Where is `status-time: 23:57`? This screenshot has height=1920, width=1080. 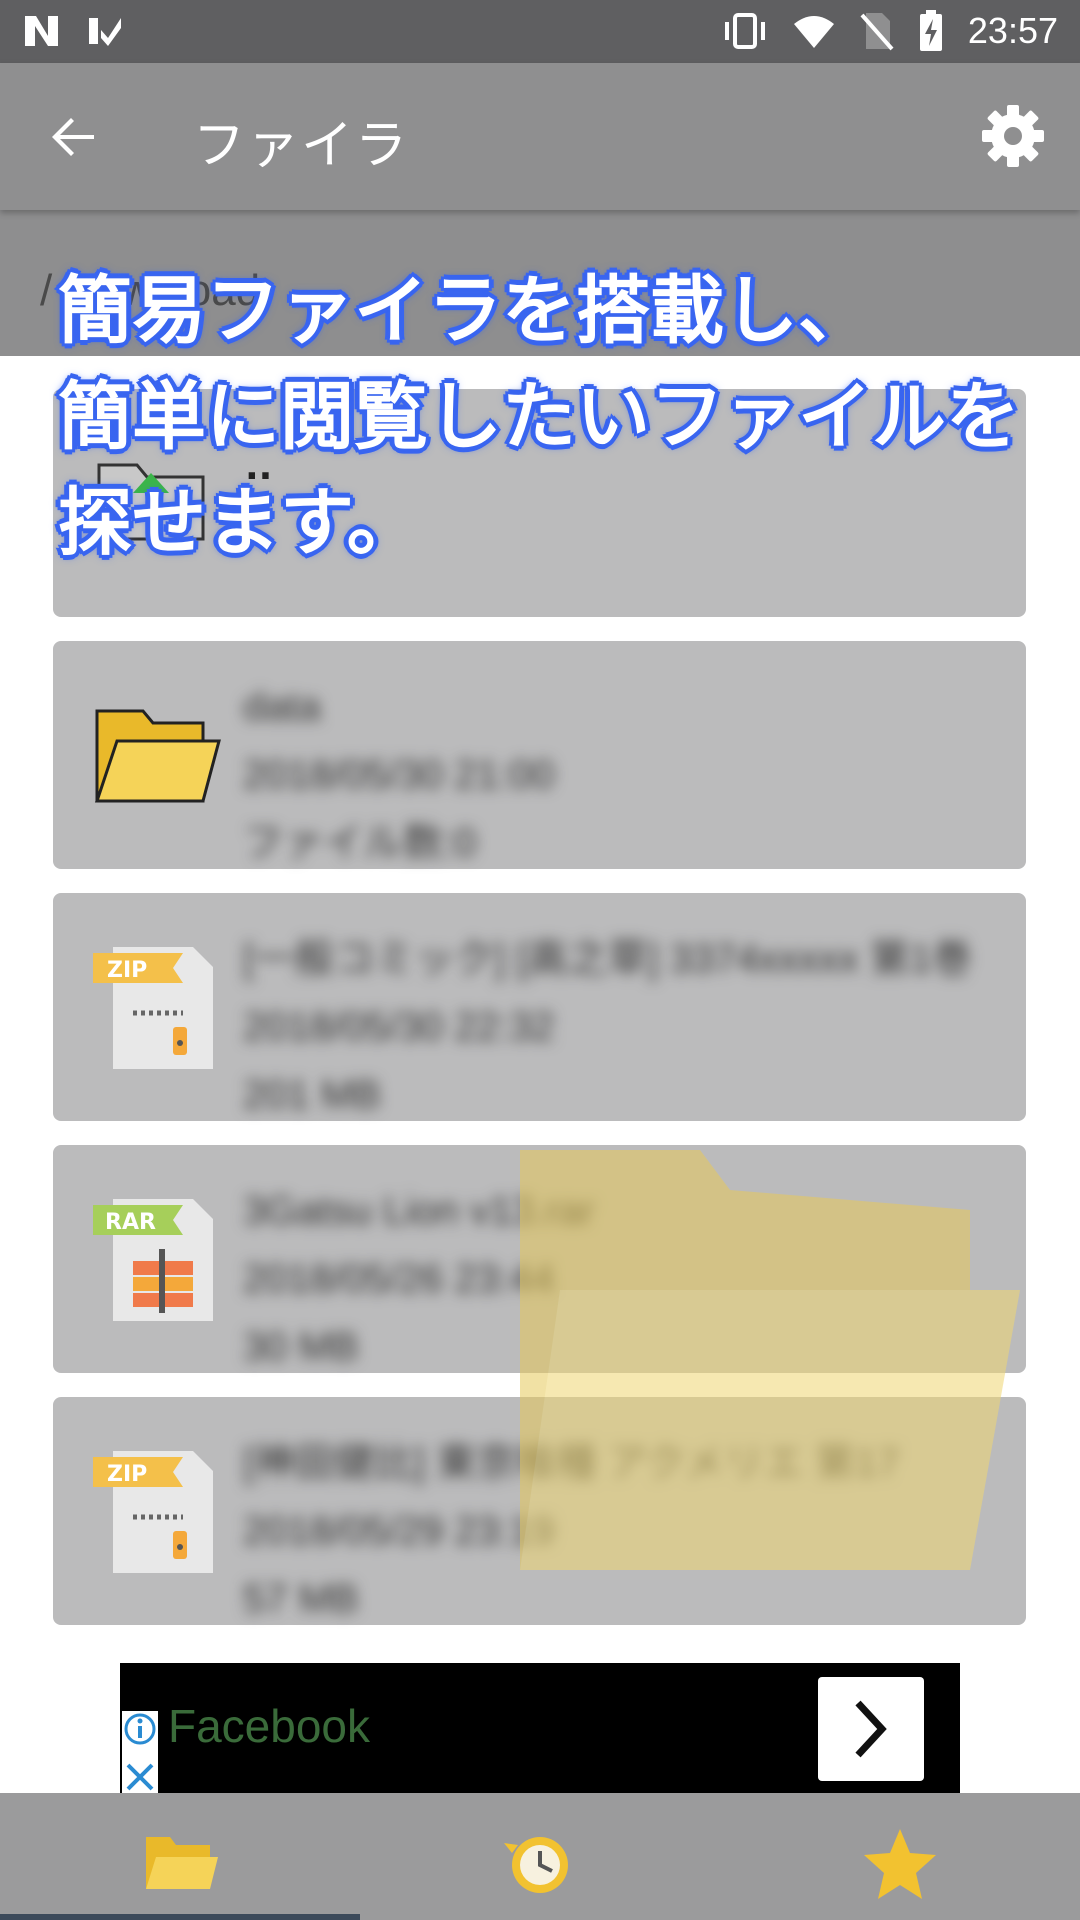 status-time: 23:57 is located at coordinates (1012, 30).